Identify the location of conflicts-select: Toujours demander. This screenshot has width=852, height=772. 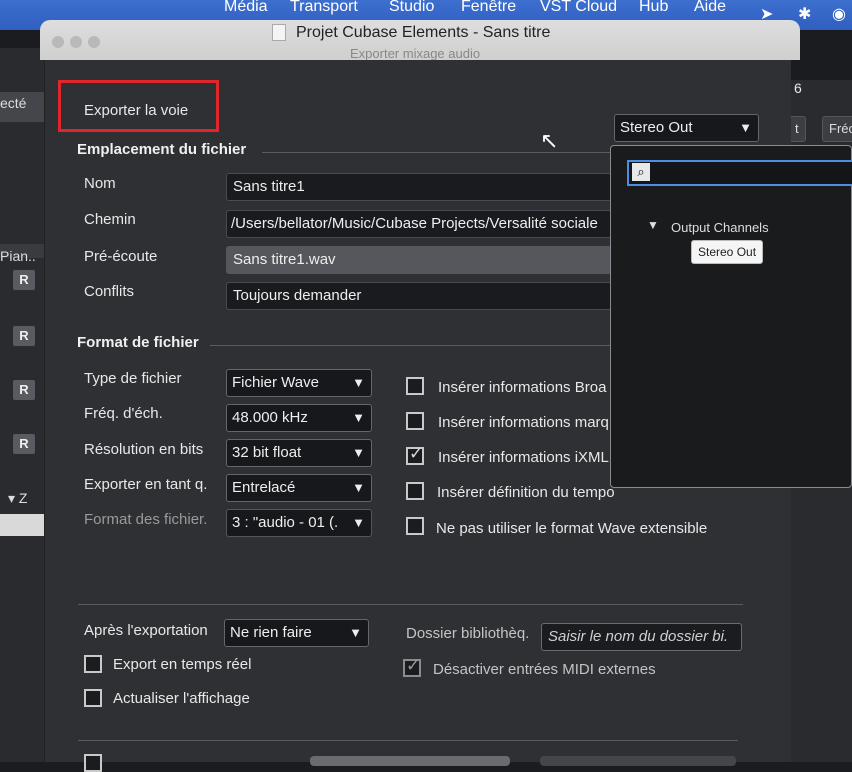
(419, 296).